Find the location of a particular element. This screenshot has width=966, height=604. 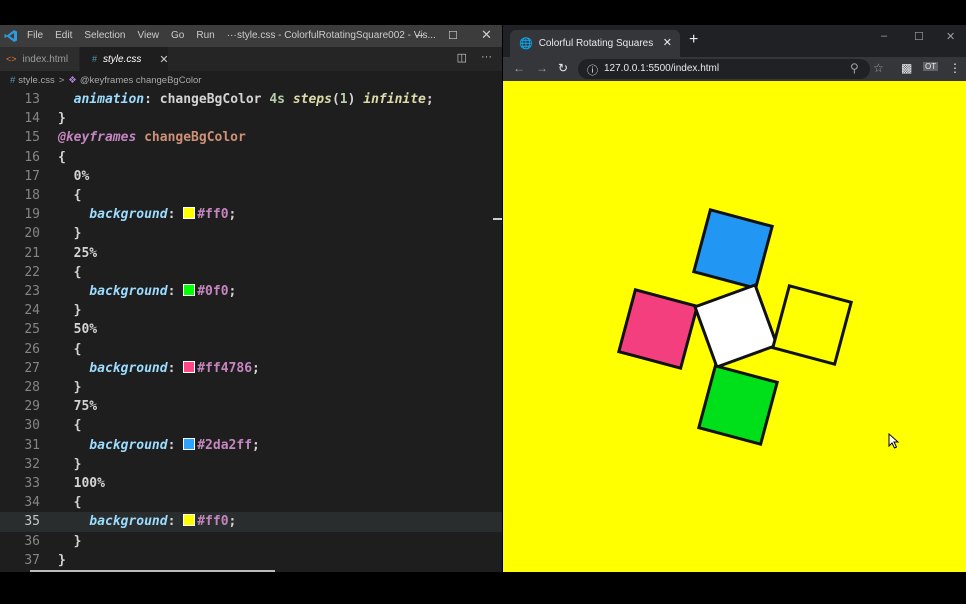

code-text: 50% is located at coordinates (78, 329).